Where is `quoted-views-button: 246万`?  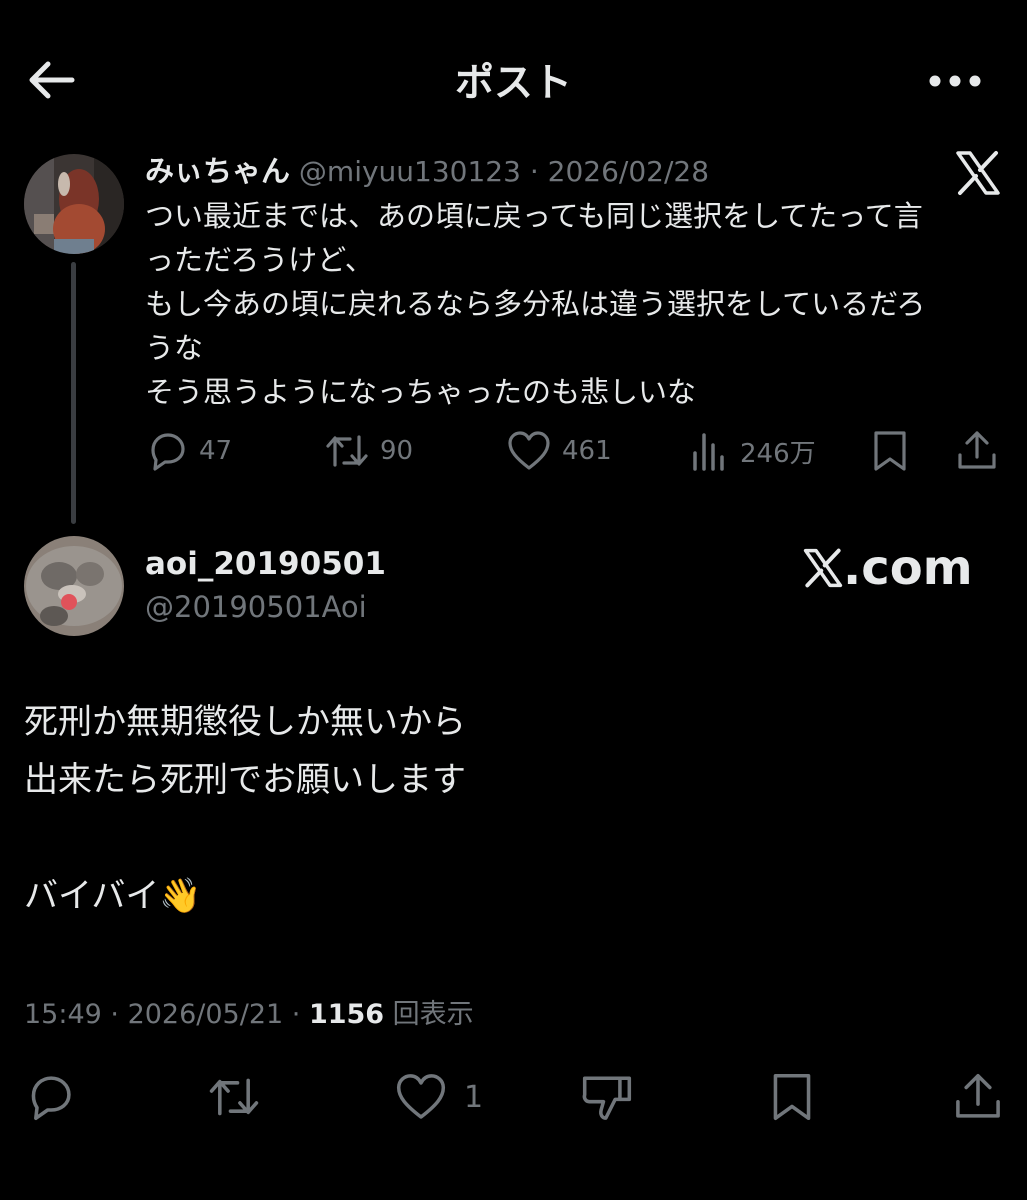 quoted-views-button: 246万 is located at coordinates (753, 451).